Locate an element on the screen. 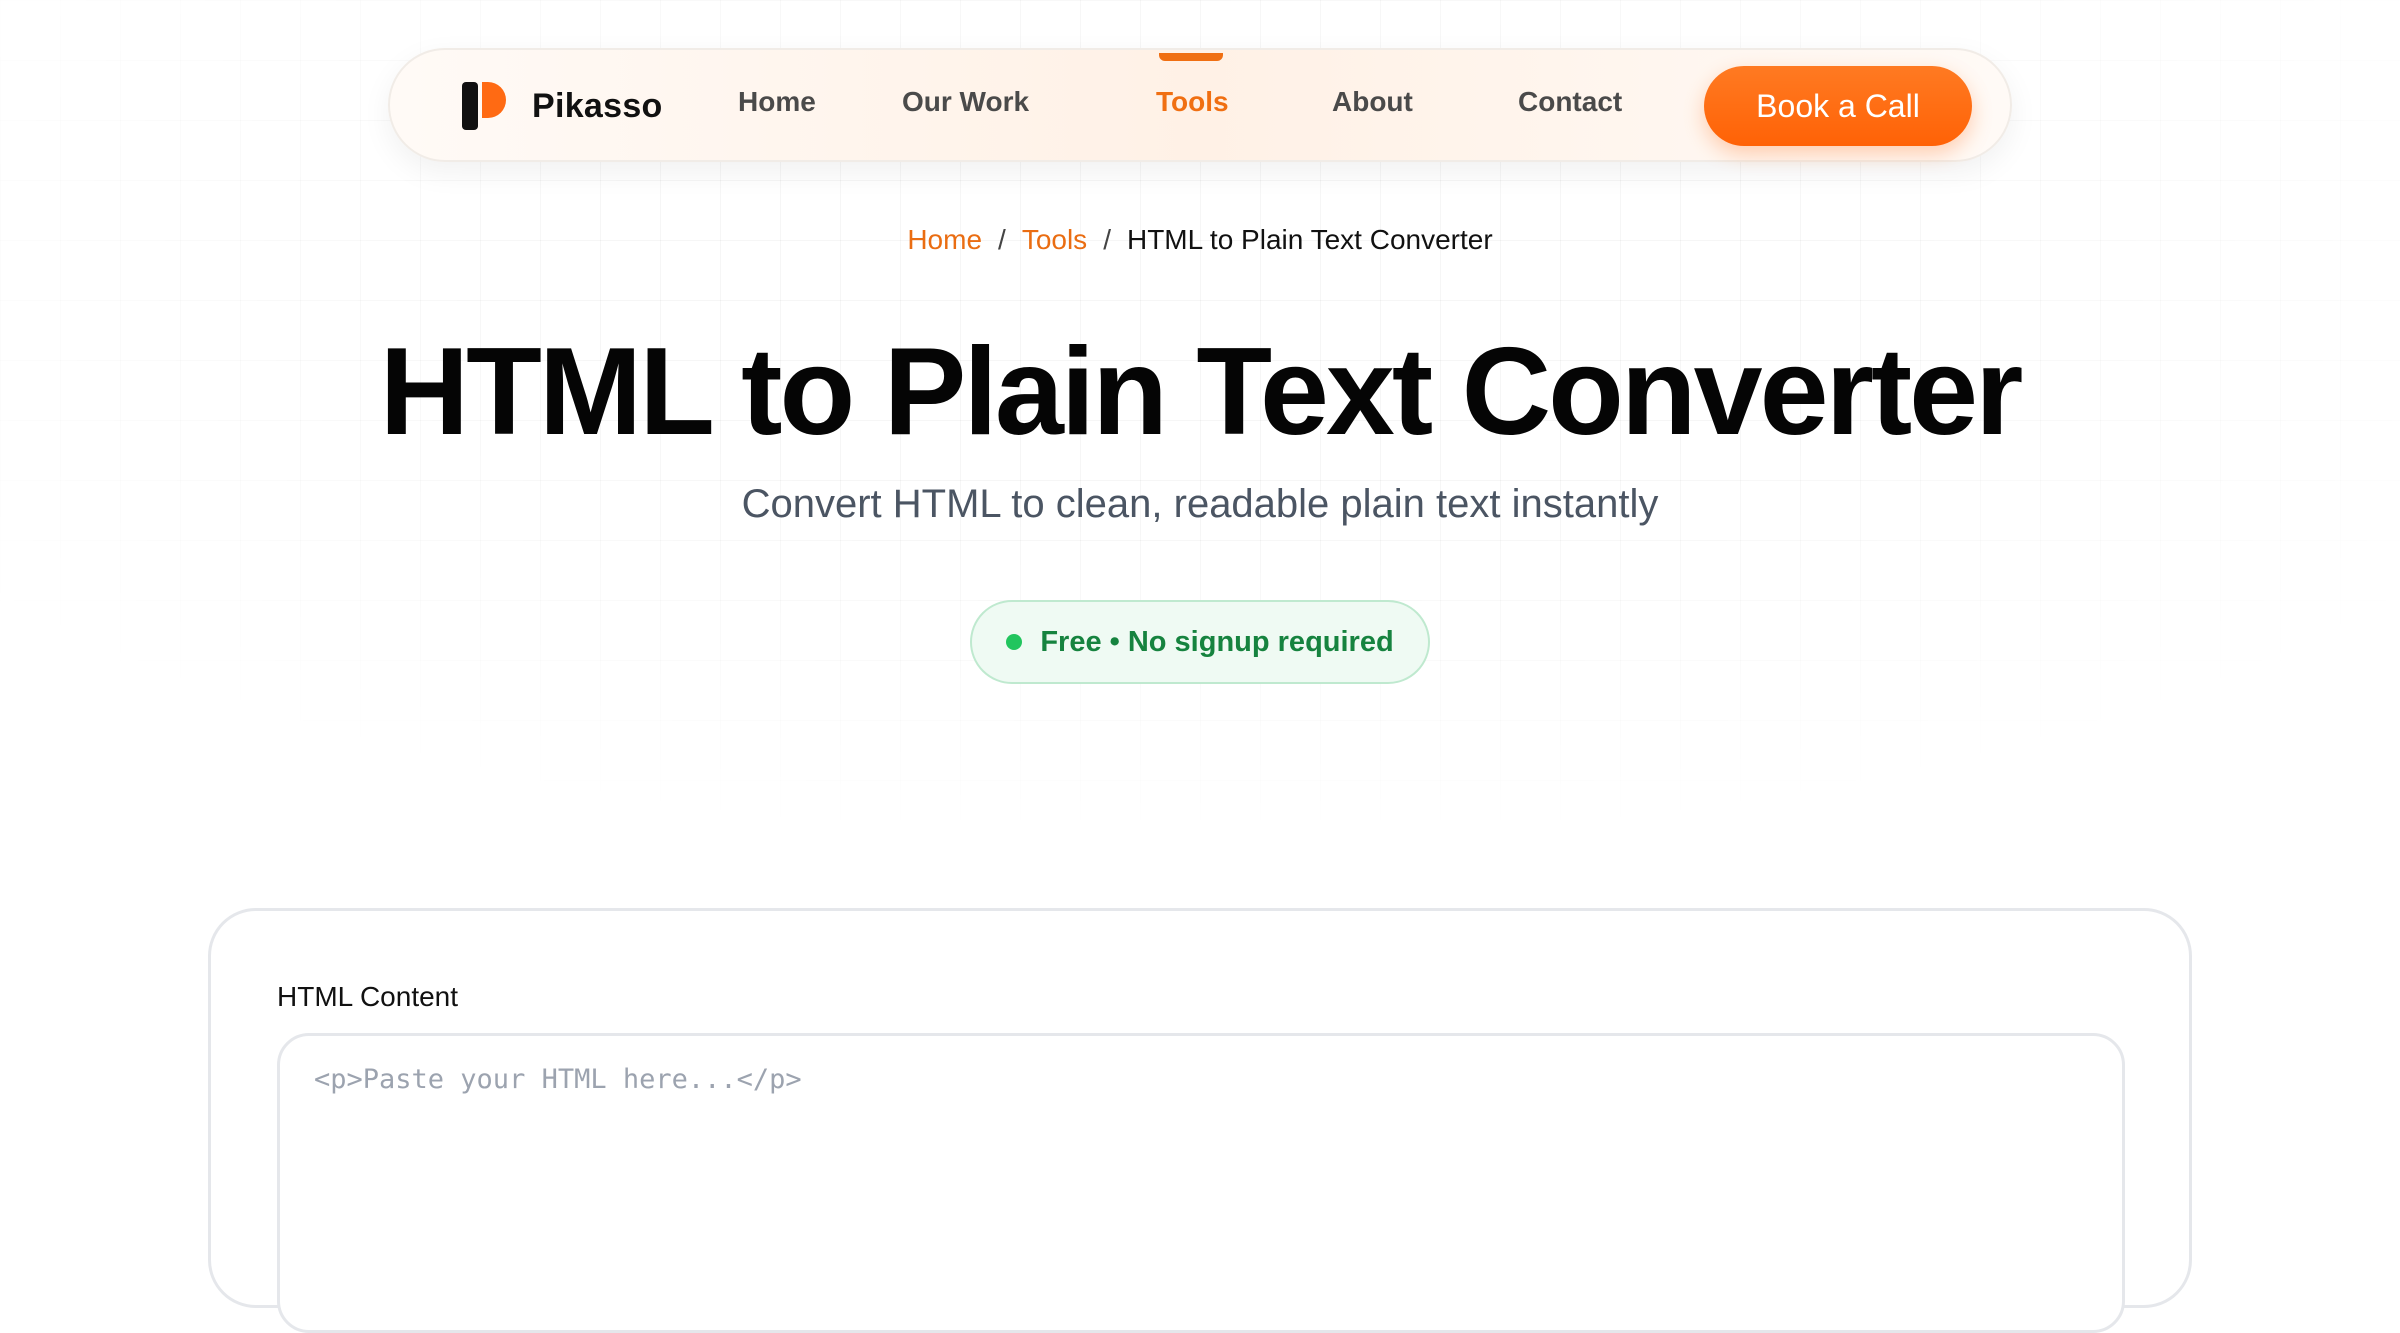 This screenshot has width=2400, height=1333. breadcrumb-current: HTML to Plain Text Converter is located at coordinates (1309, 239).